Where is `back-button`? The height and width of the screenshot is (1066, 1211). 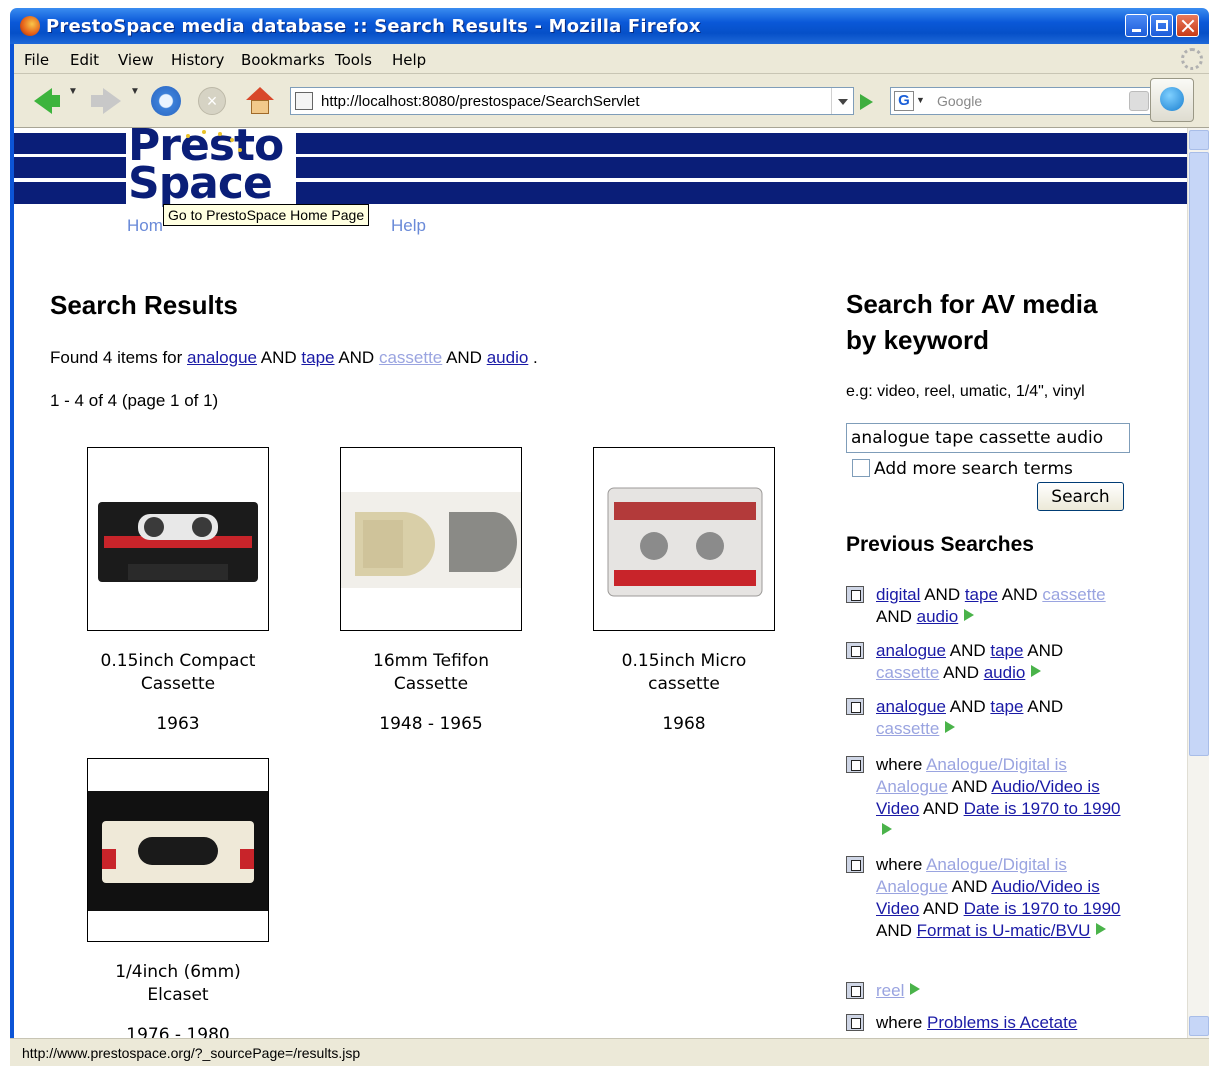
back-button is located at coordinates (43, 101).